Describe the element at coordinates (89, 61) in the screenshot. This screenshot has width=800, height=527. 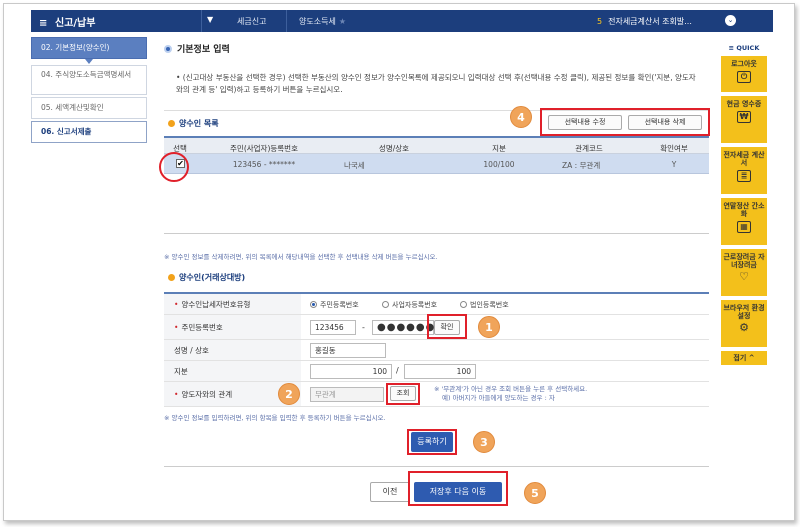
I see `step-arrow-icon` at that location.